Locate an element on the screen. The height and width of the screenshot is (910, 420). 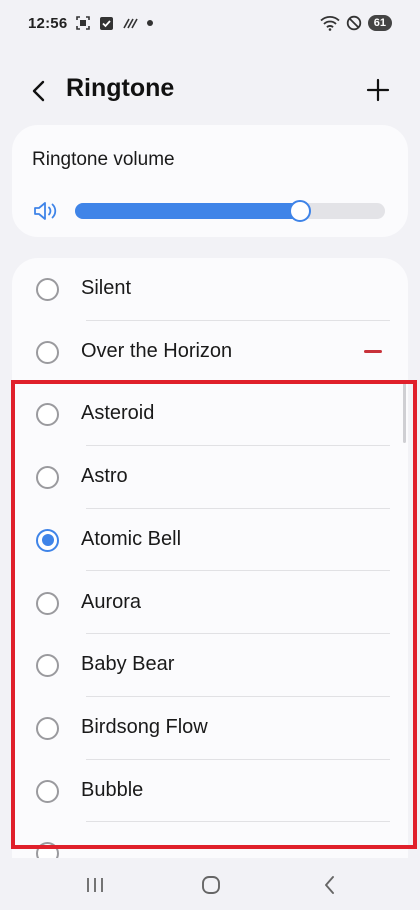
screenshot-icon is located at coordinates (83, 23).